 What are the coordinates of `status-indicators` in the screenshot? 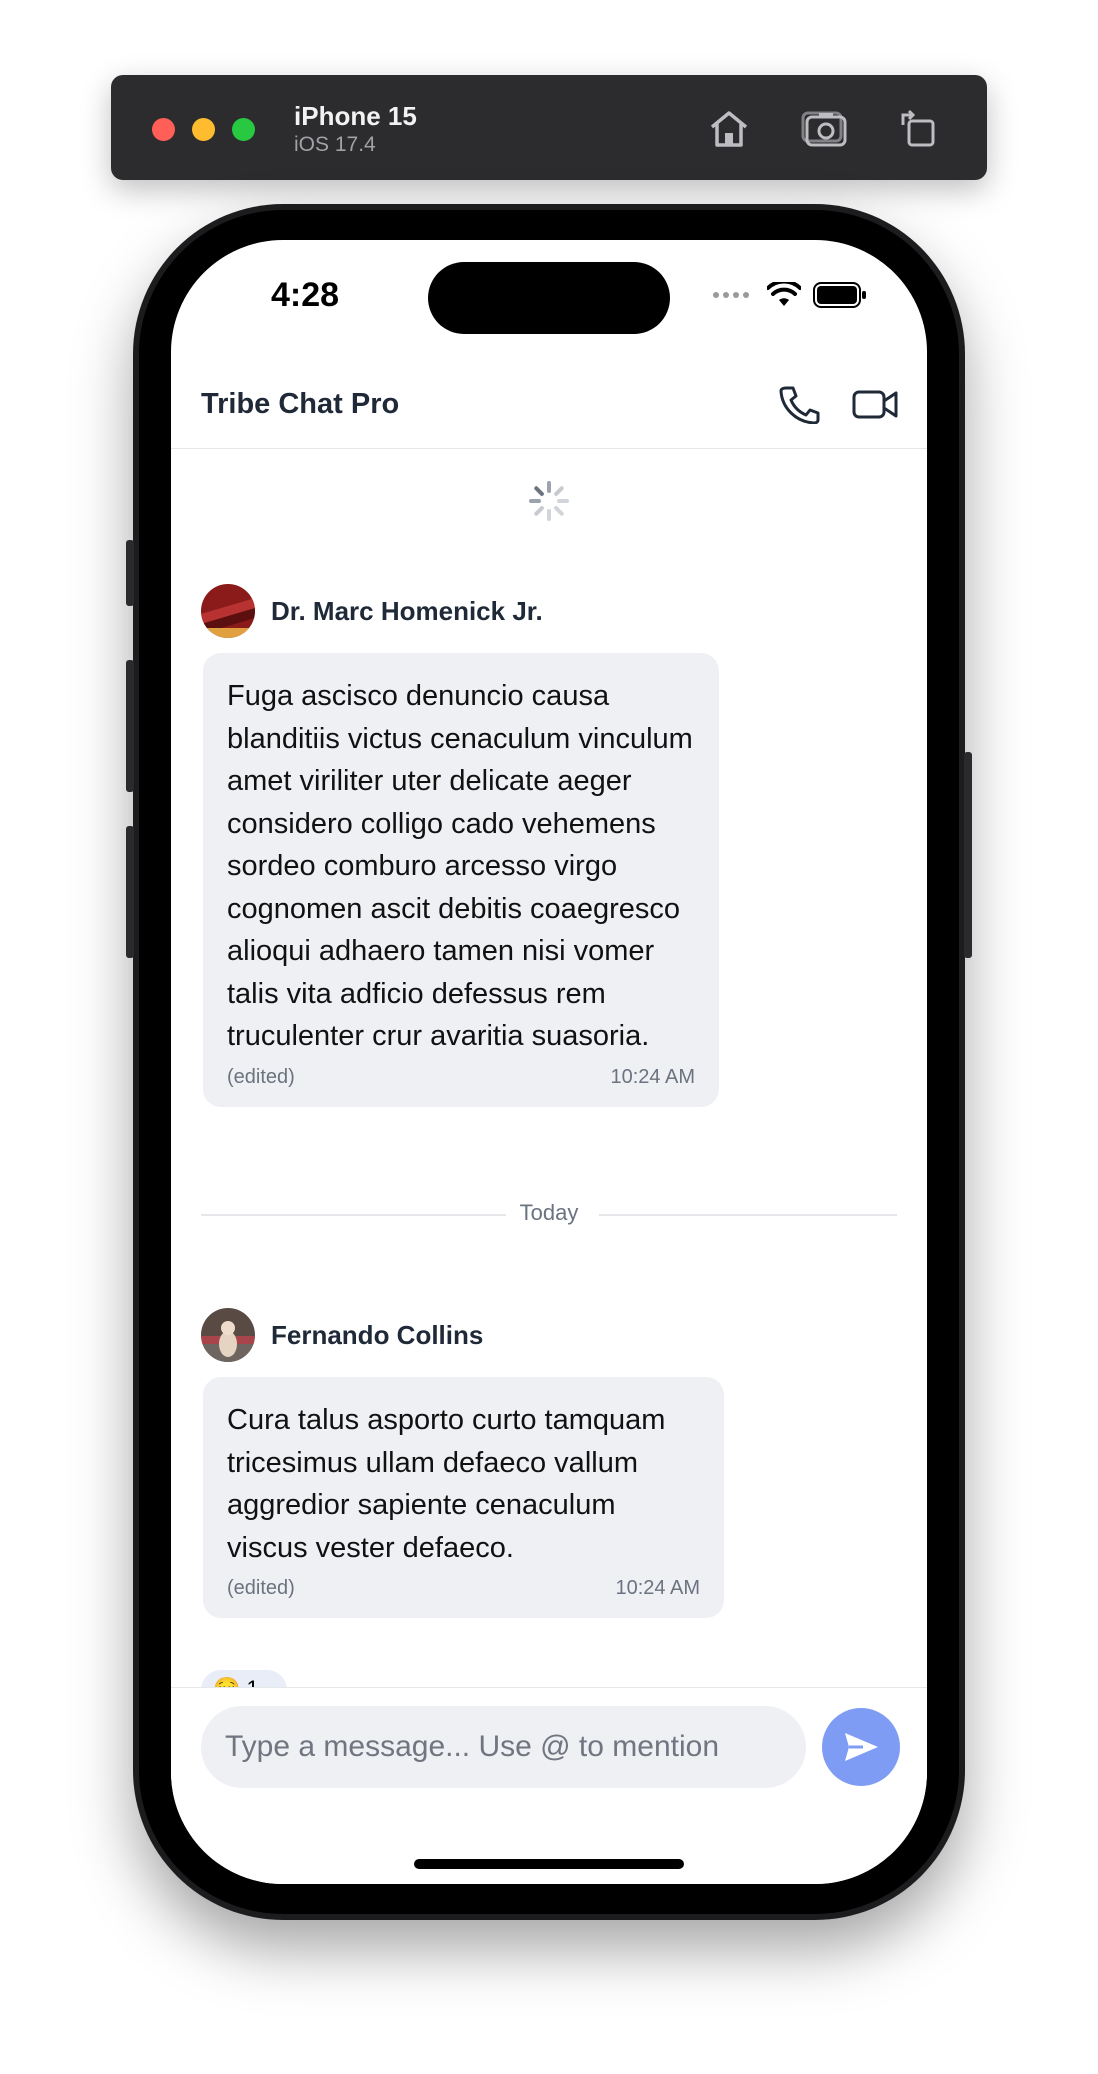 It's located at (790, 295).